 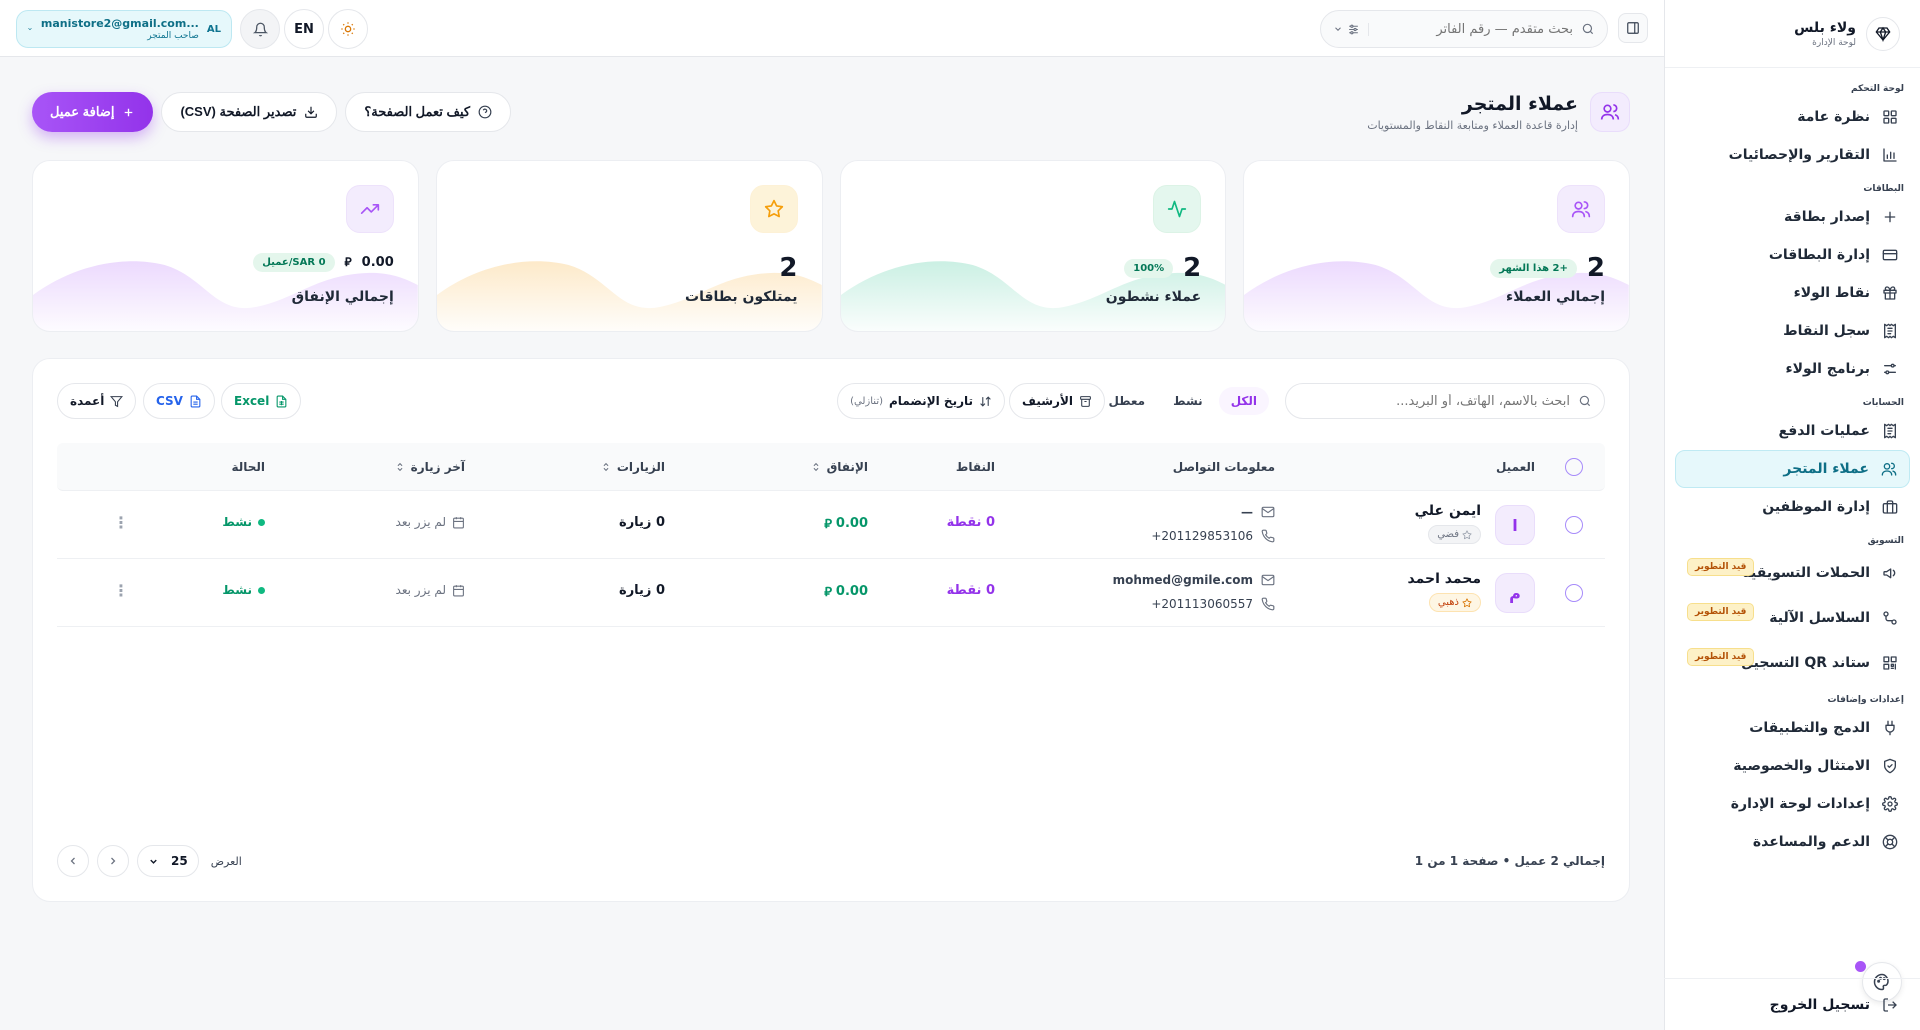 I want to click on advanced-search-input, so click(x=1475, y=29).